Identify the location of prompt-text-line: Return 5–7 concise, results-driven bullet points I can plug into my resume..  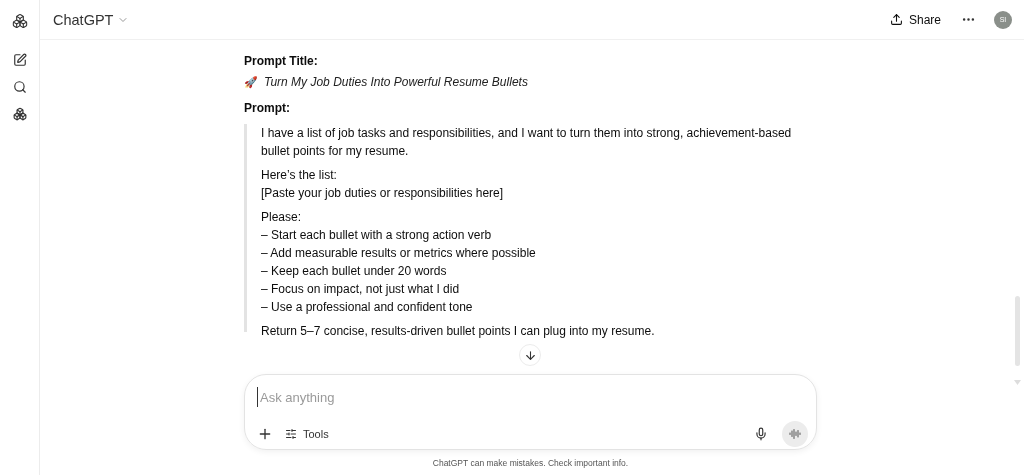
(458, 331).